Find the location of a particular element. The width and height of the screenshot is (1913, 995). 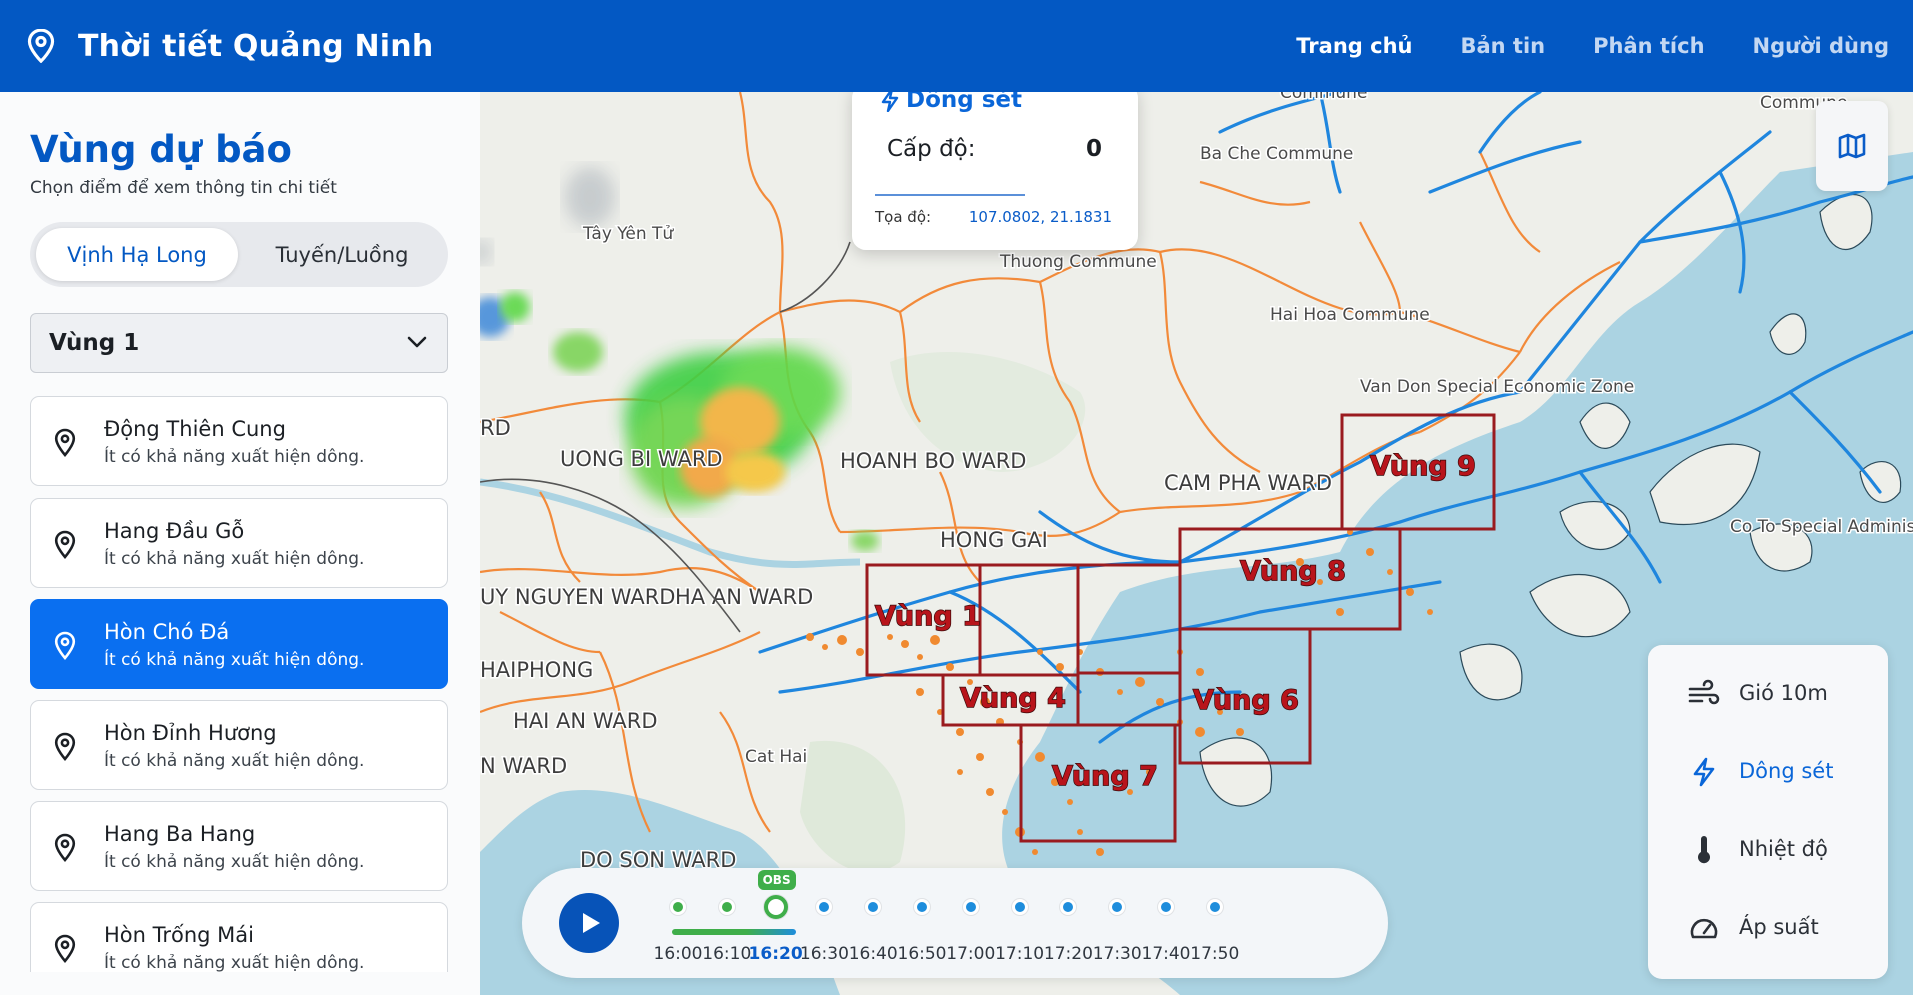

lightning-icon is located at coordinates (1704, 772).